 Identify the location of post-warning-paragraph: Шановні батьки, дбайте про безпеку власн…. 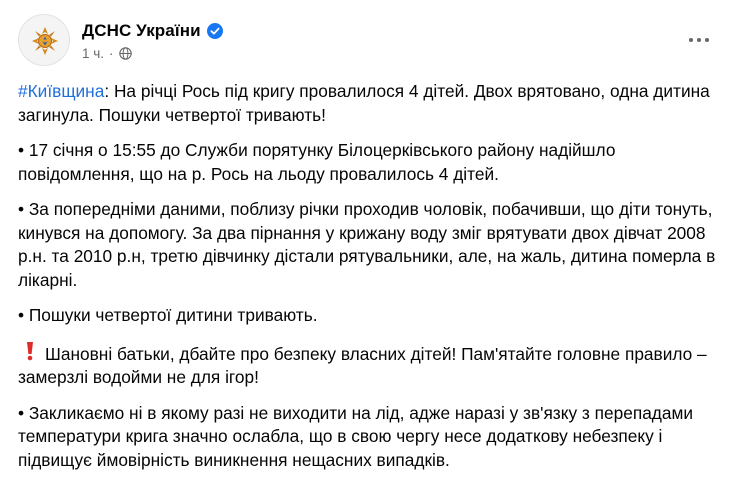
(371, 365).